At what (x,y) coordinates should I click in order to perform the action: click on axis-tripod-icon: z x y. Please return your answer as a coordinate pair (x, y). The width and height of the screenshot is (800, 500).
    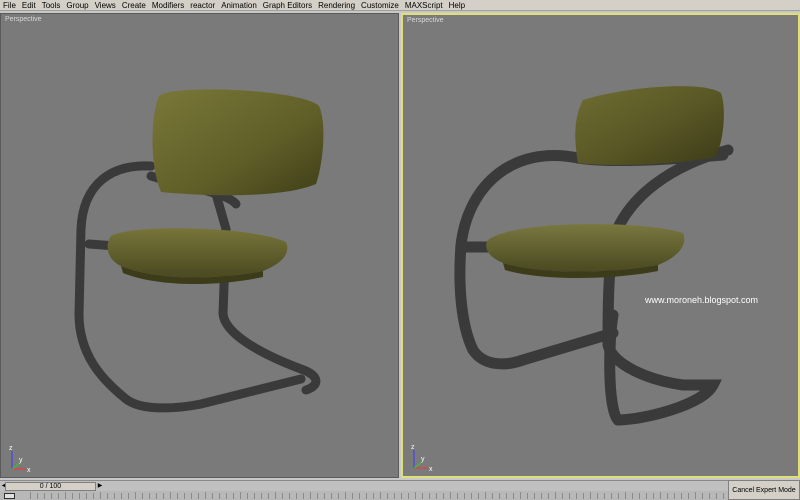
    Looking at the image, I should click on (20, 459).